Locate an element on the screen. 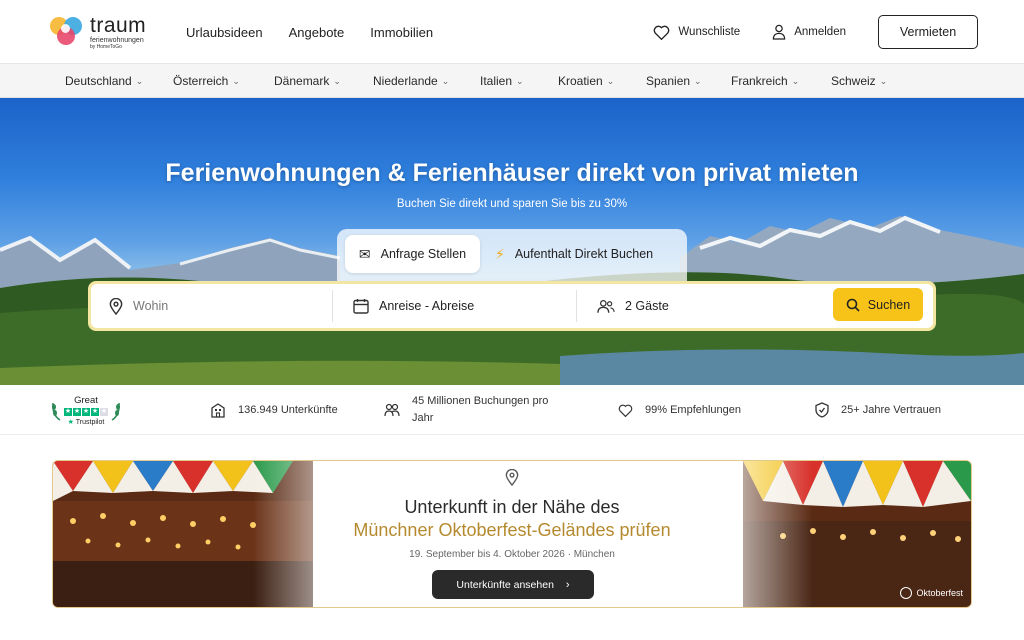  search-bar: Wohin Anreise - Abreise 2 Gäste Suchen is located at coordinates (512, 306).